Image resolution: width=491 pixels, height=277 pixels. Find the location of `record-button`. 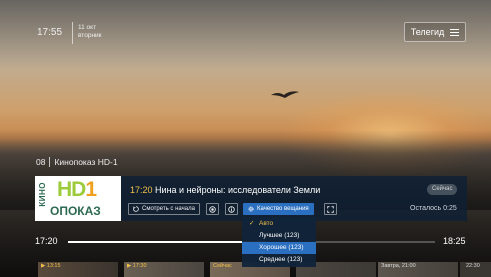

record-button is located at coordinates (212, 209).